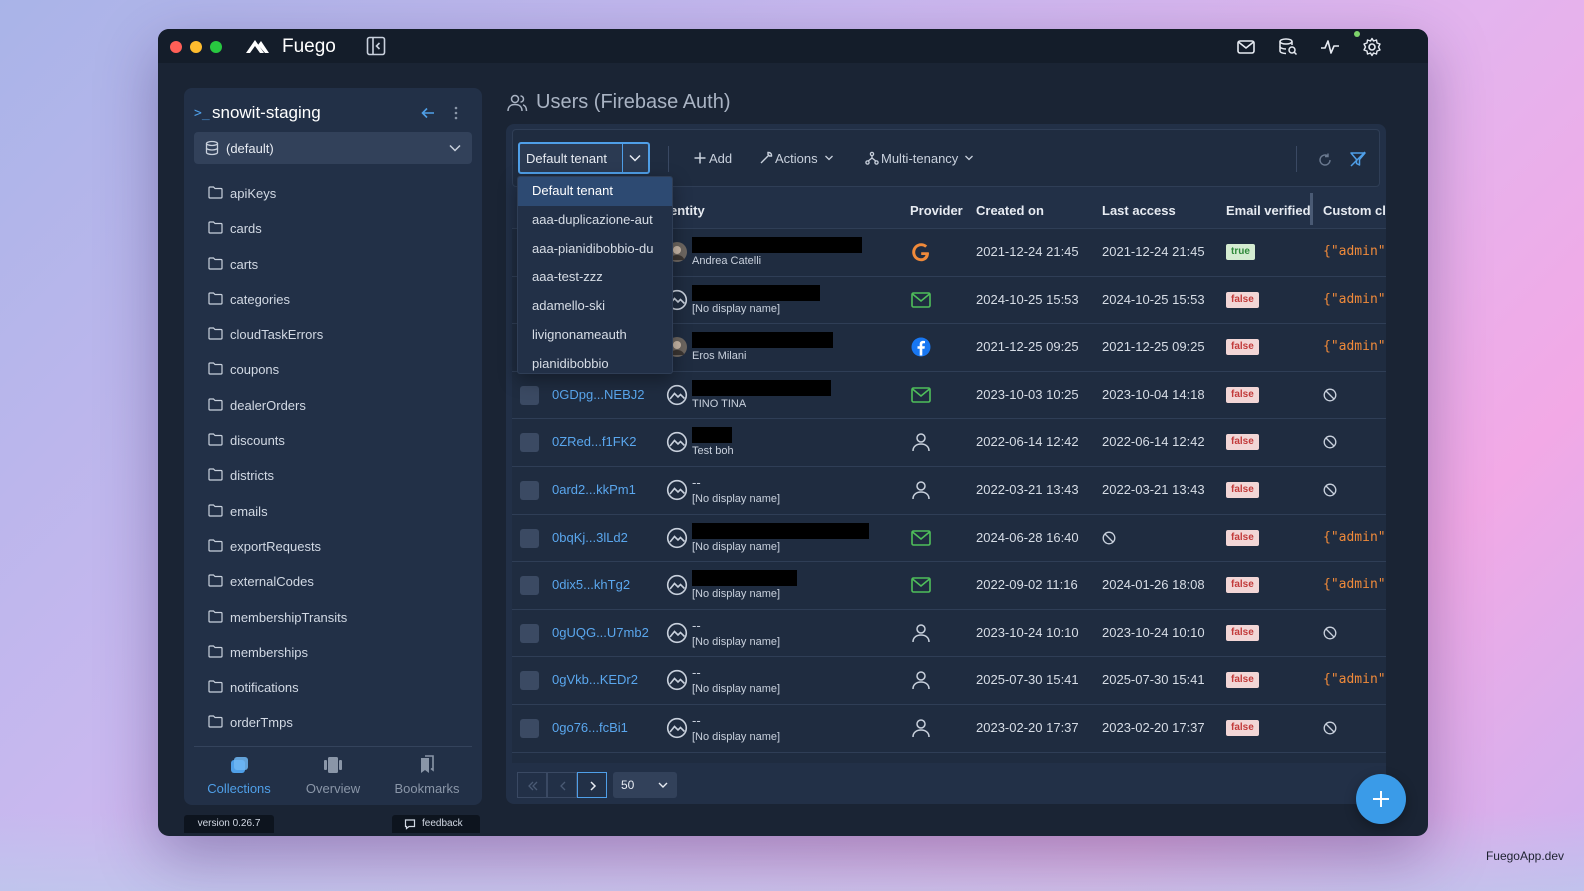 The width and height of the screenshot is (1584, 891). I want to click on next-page-button, so click(592, 785).